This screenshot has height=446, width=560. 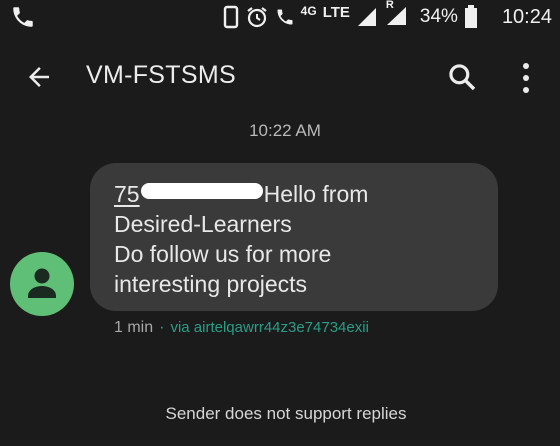 What do you see at coordinates (269, 327) in the screenshot?
I see `via-link: via airtelqawrr44z3e74734exii` at bounding box center [269, 327].